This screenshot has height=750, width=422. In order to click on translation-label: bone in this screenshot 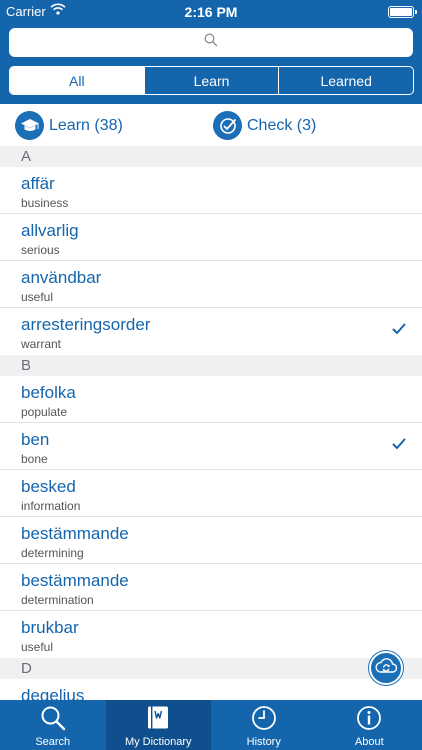, I will do `click(34, 459)`.